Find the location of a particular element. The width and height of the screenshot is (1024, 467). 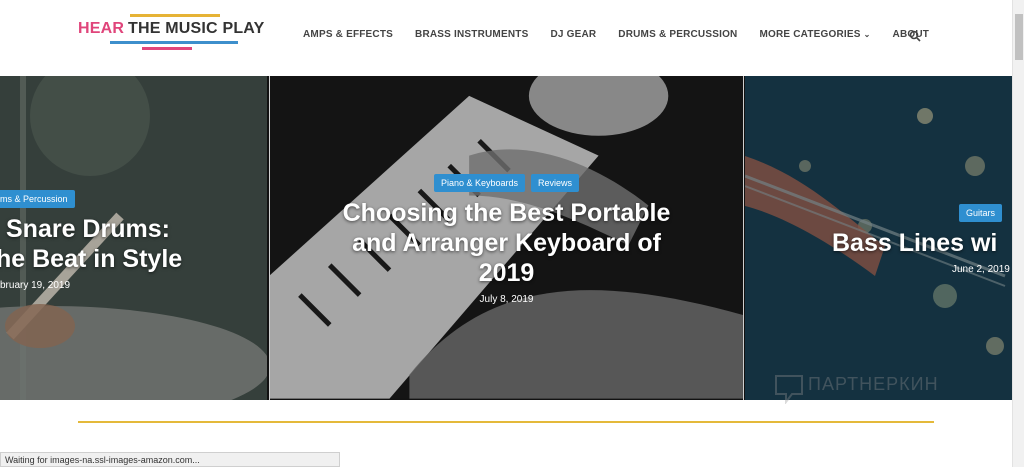

nav-amps-effects: AMPS & EFFECTS is located at coordinates (348, 34).